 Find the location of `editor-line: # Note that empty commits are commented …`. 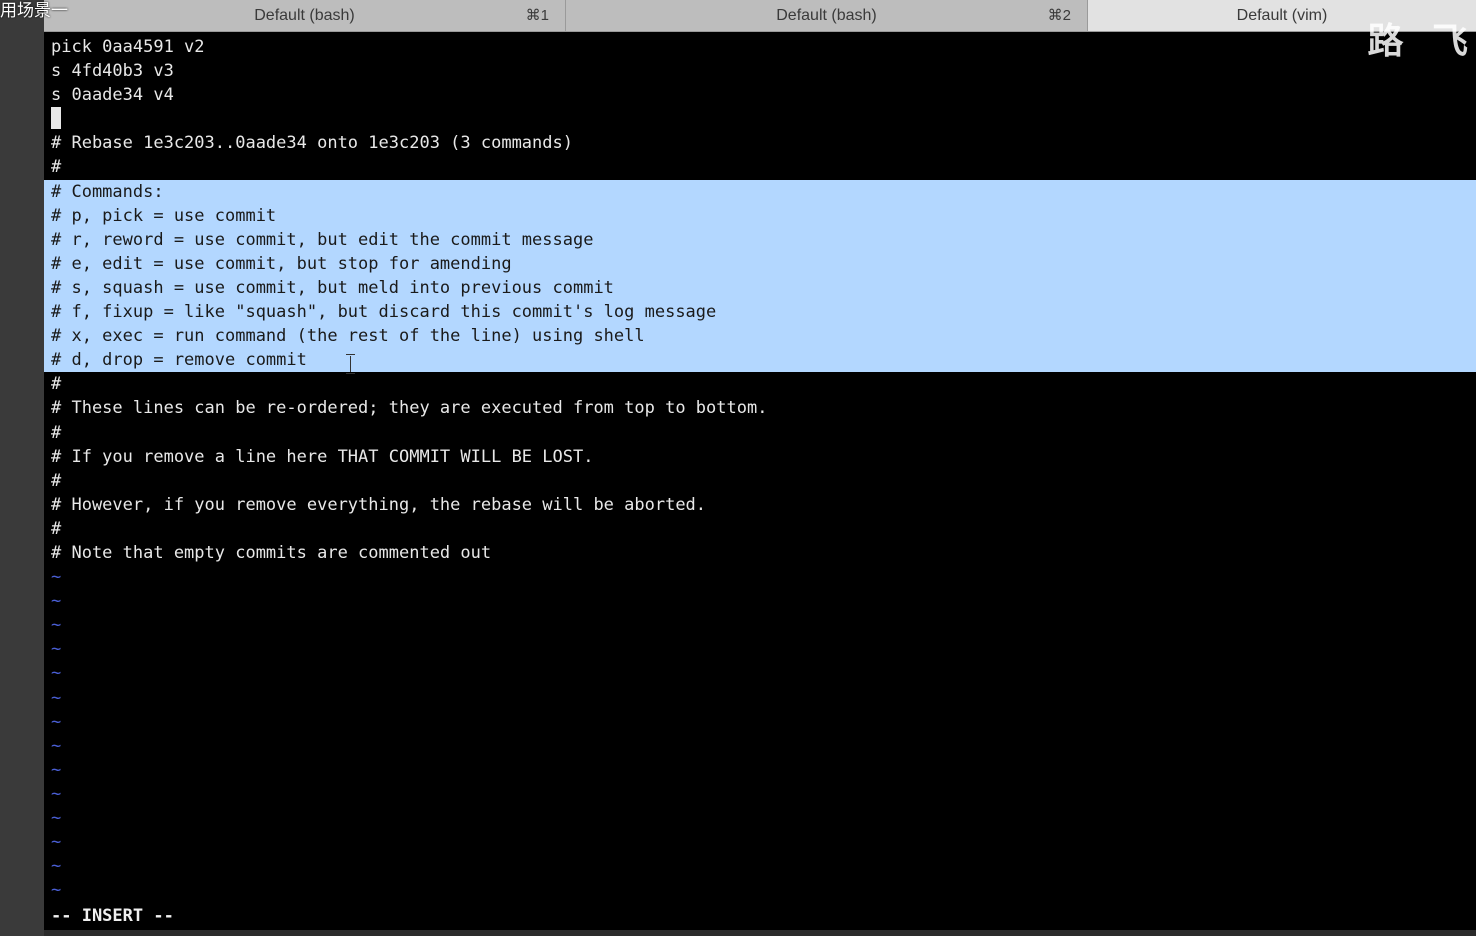

editor-line: # Note that empty commits are commented … is located at coordinates (760, 553).